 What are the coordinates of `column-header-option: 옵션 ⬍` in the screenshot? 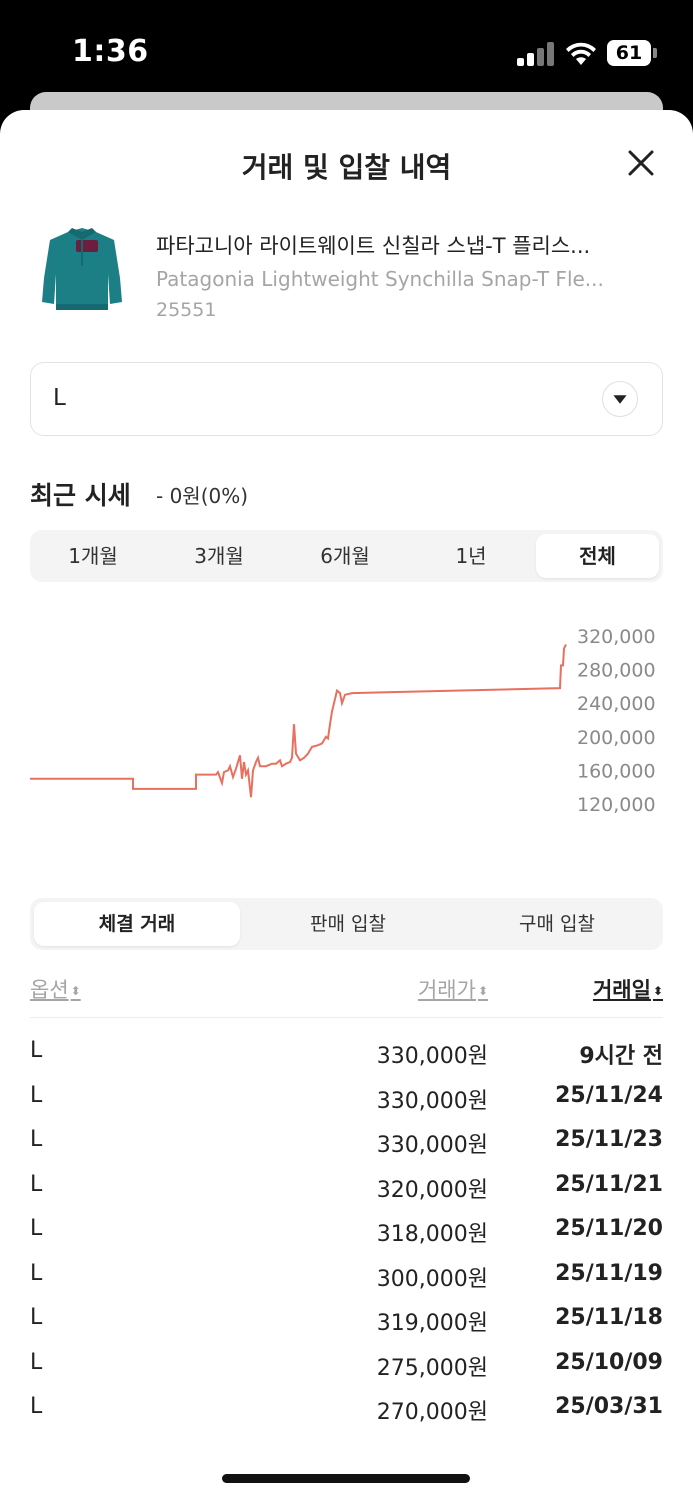 It's located at (55, 989).